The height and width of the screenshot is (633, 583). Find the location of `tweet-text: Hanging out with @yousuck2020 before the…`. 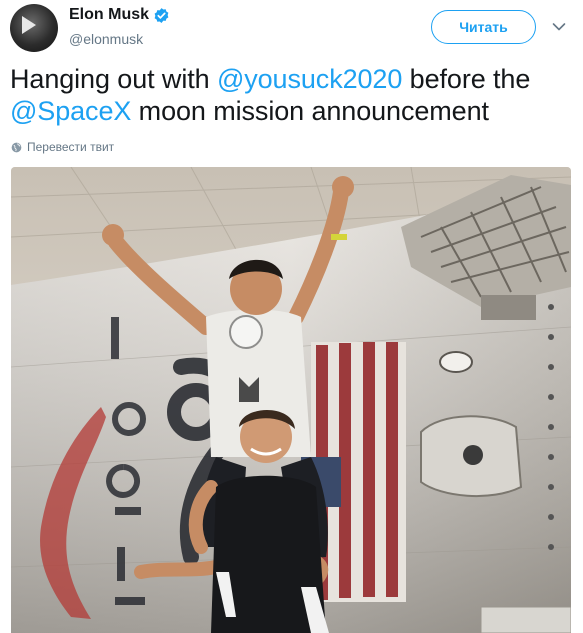

tweet-text: Hanging out with @yousuck2020 before the… is located at coordinates (292, 95).